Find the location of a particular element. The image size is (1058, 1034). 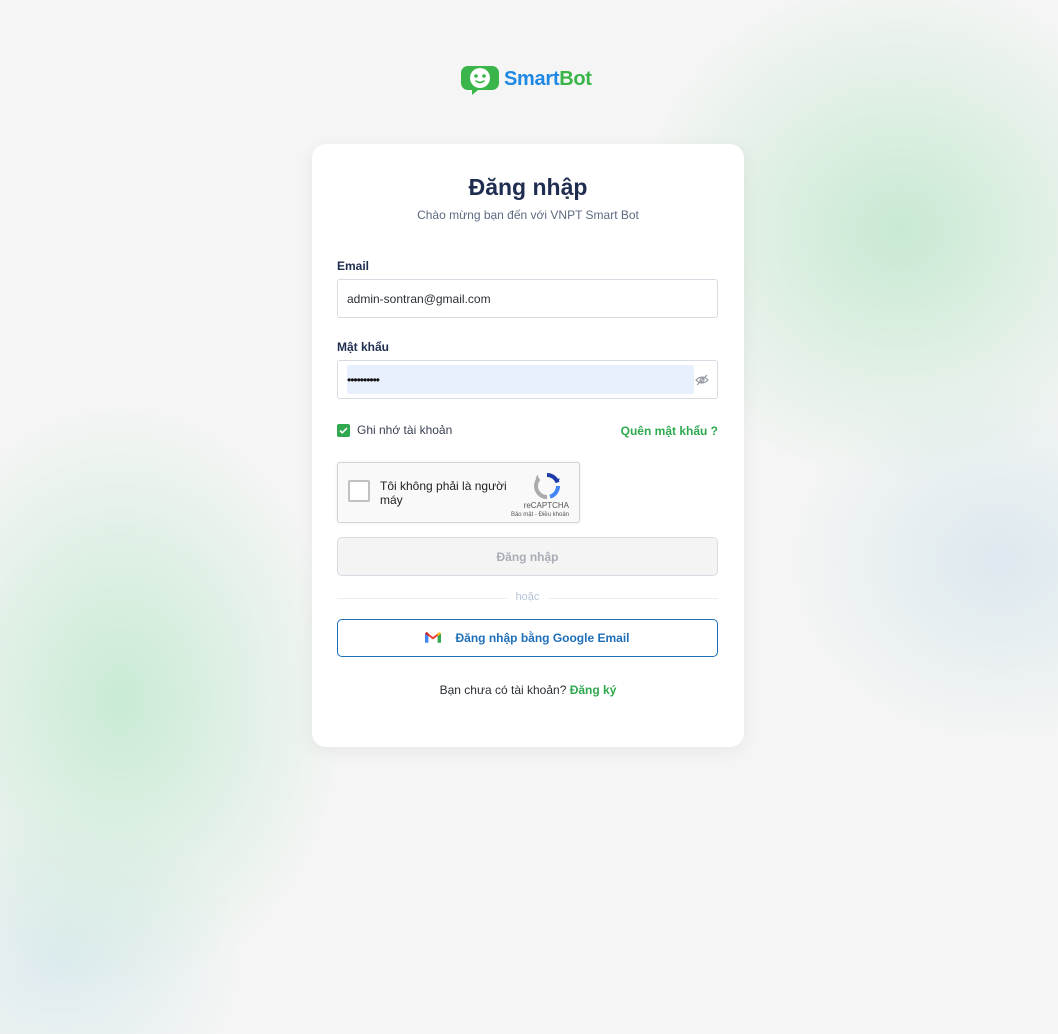

remember-checkbox is located at coordinates (343, 430).